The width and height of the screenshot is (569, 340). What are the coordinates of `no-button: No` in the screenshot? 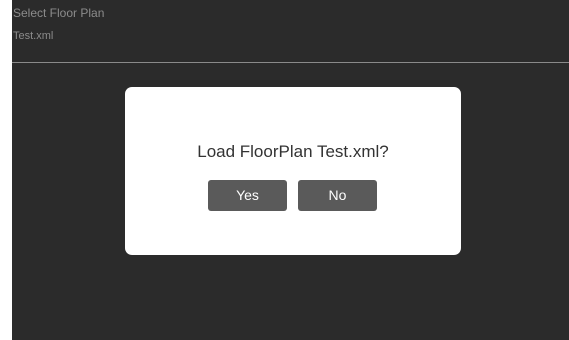 It's located at (337, 195).